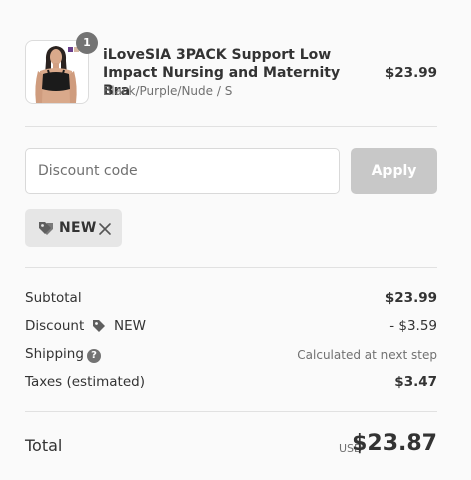  What do you see at coordinates (367, 355) in the screenshot?
I see `shipping-value: Calculated at next step` at bounding box center [367, 355].